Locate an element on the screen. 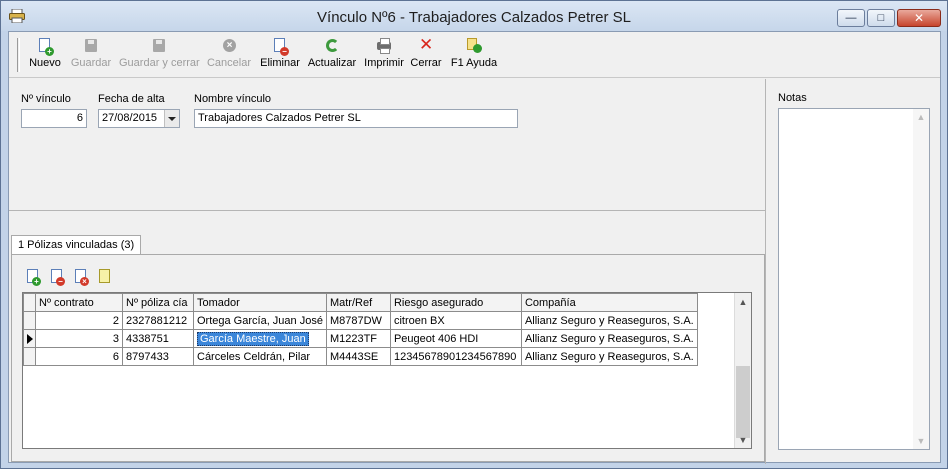 The width and height of the screenshot is (948, 469). eliminar-label: Eliminar is located at coordinates (280, 63).